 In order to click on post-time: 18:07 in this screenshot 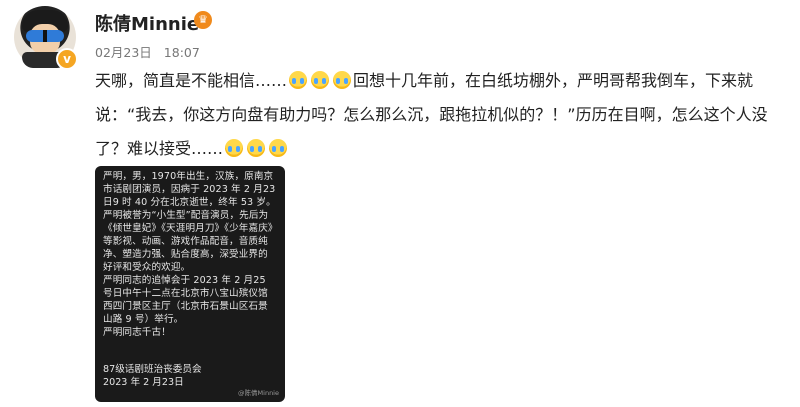, I will do `click(182, 52)`.